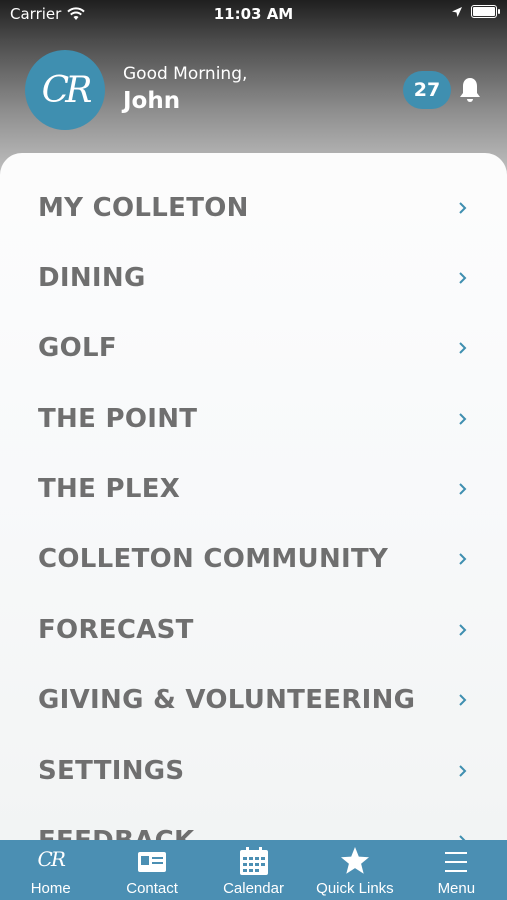 This screenshot has width=507, height=900. I want to click on menu-item-golf: GOLF, so click(253, 348).